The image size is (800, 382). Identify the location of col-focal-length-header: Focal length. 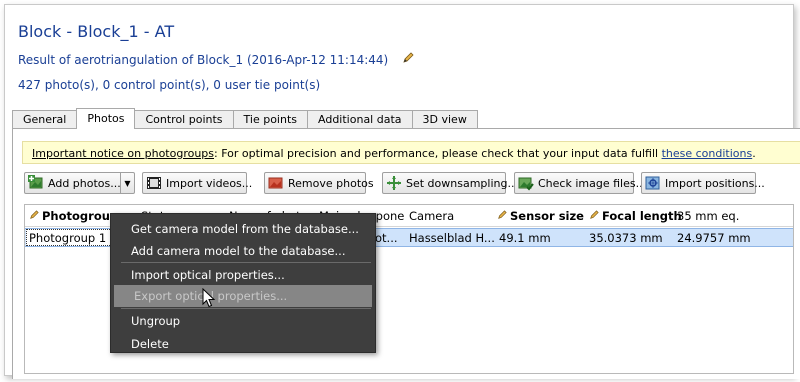
(635, 216).